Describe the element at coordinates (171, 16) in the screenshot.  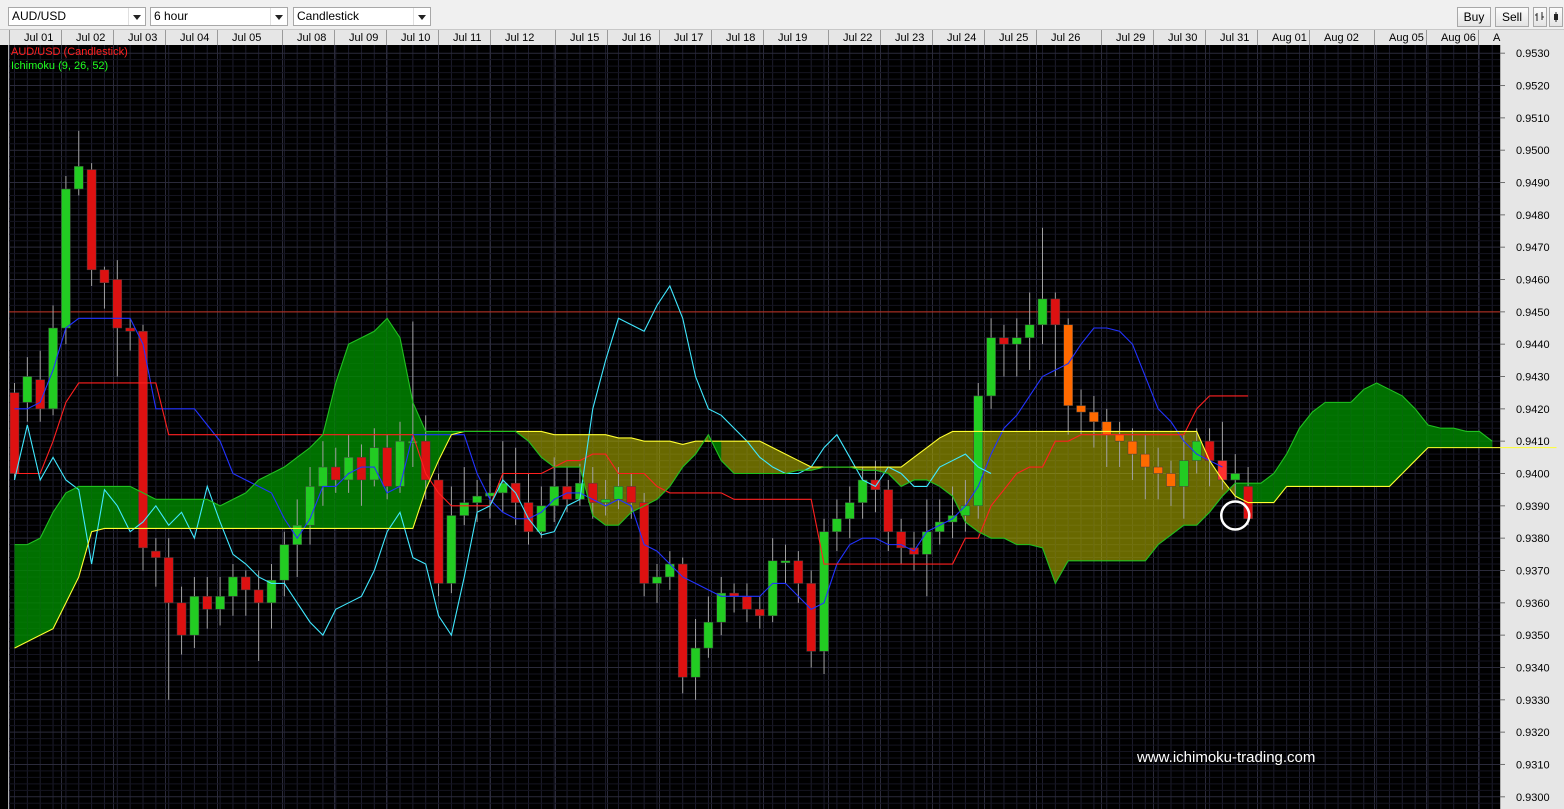
I see `interval-select-value: 6 hour` at that location.